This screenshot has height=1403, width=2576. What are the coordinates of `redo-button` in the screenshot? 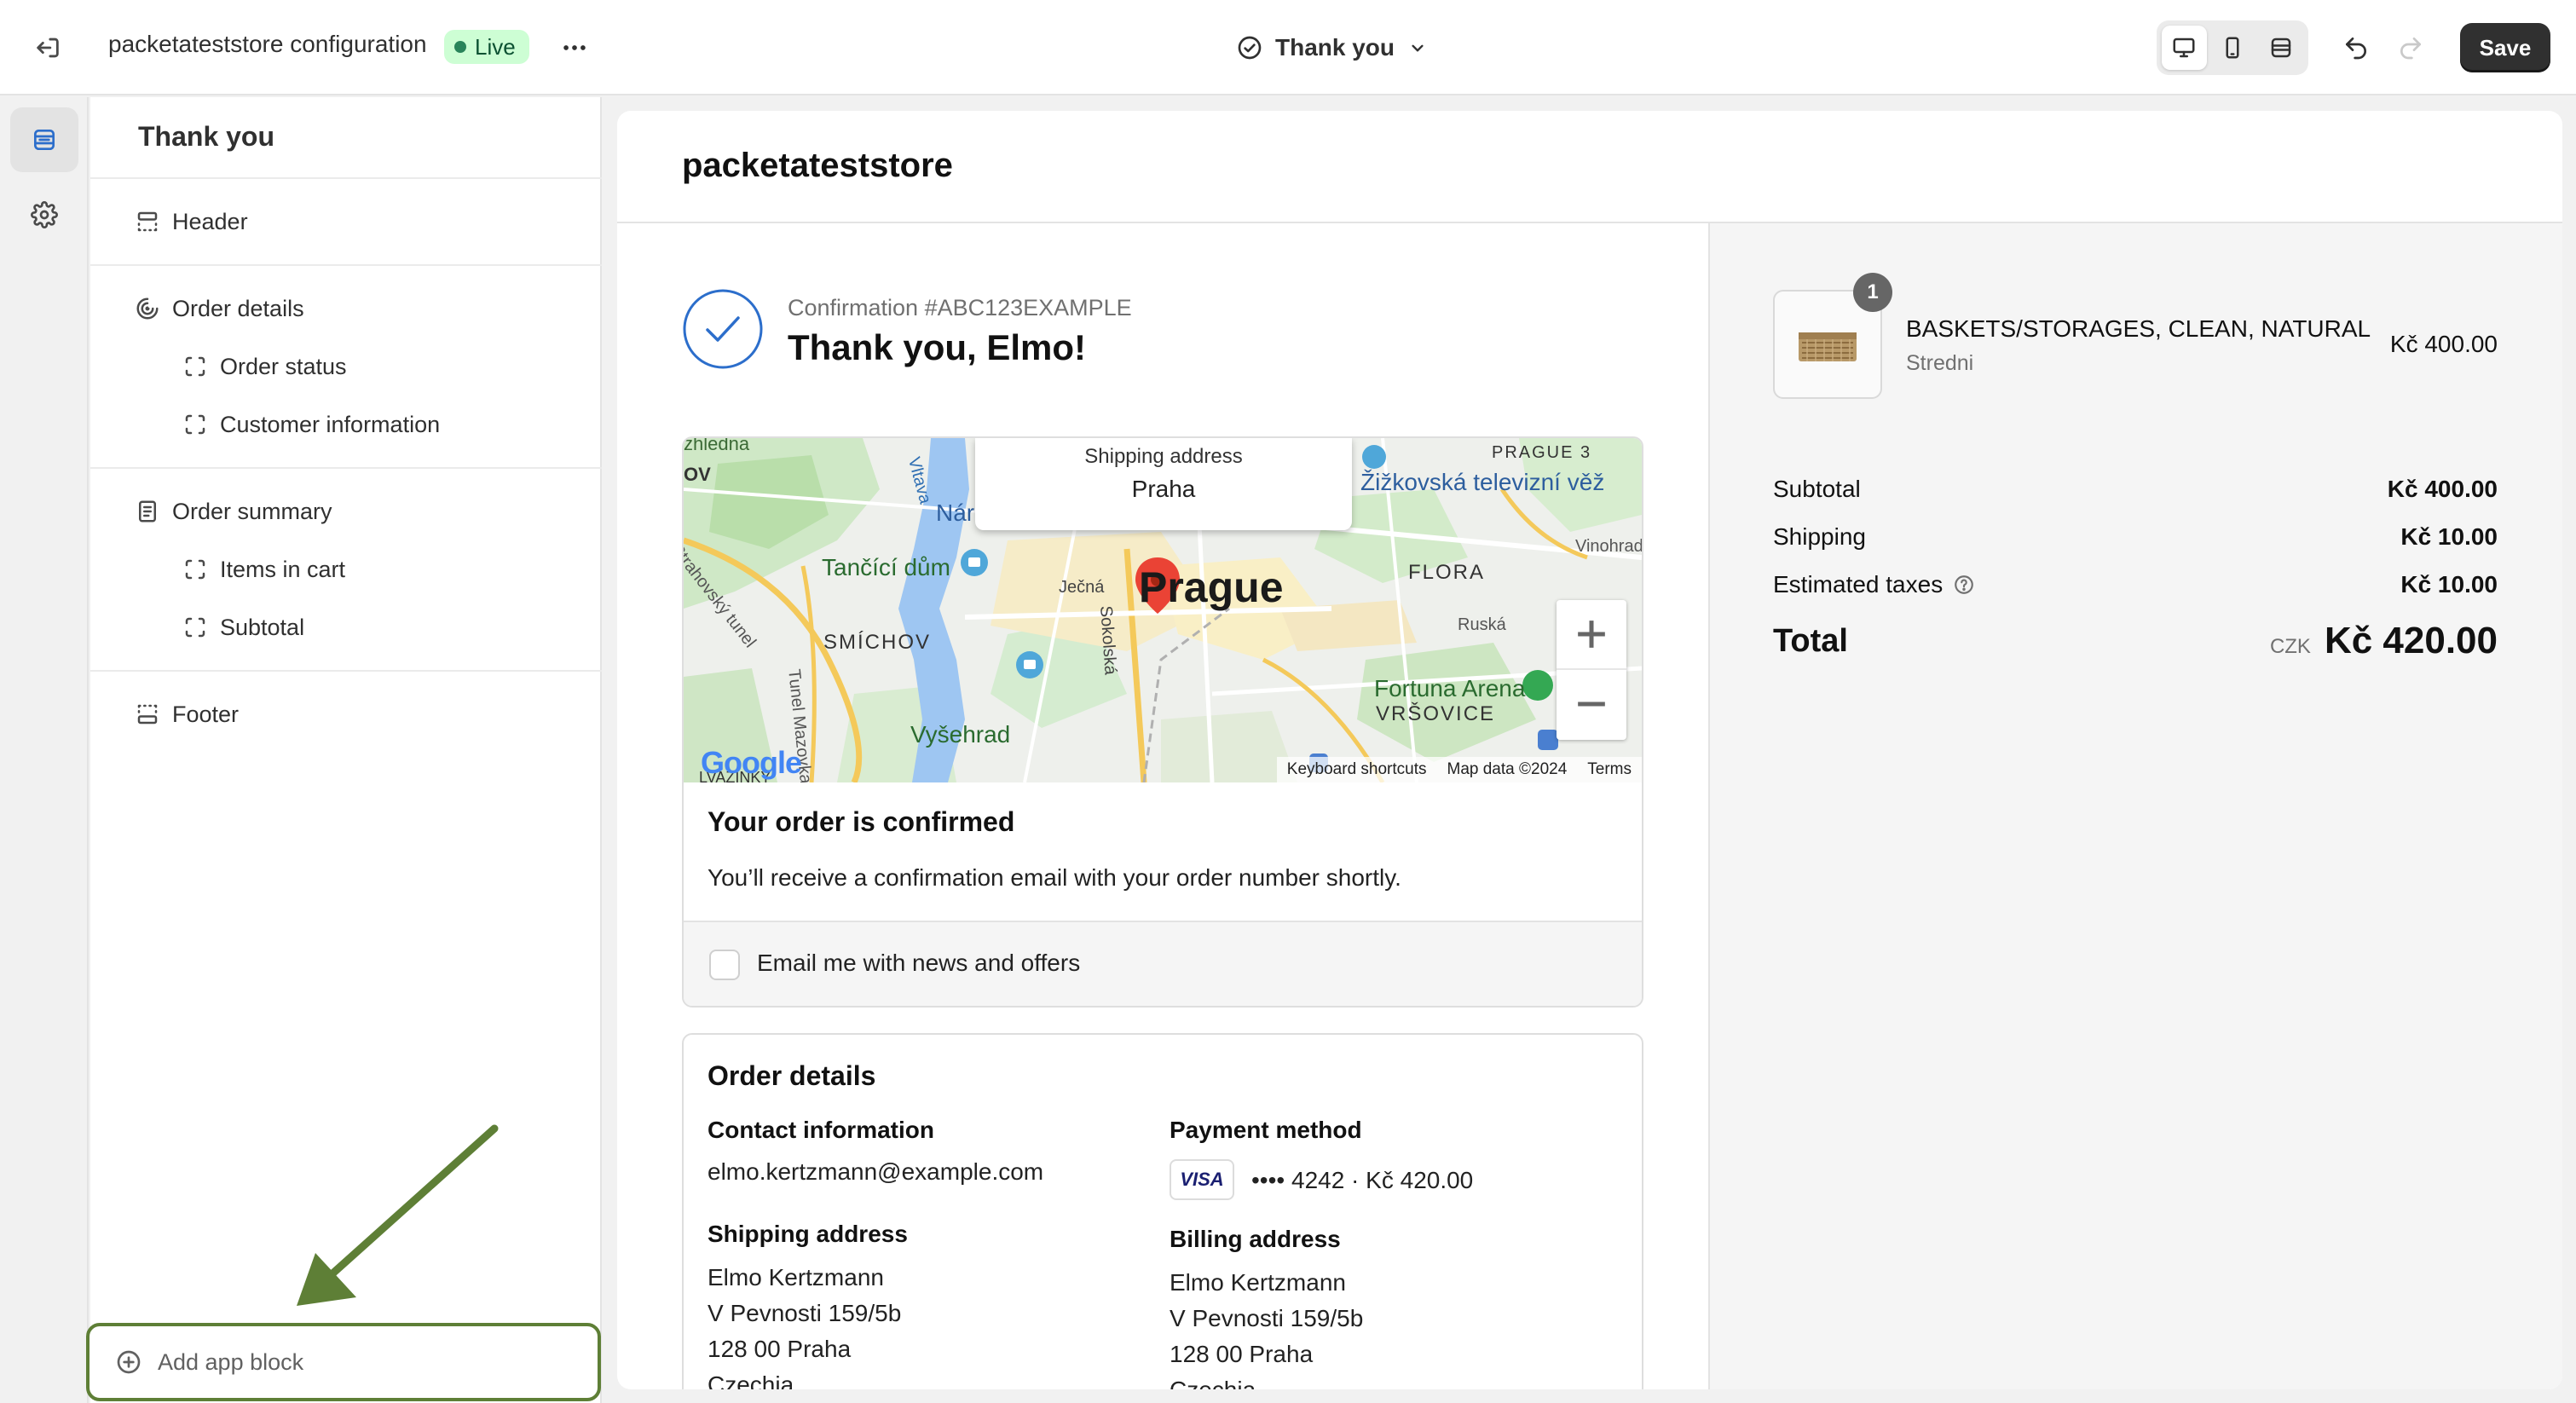 It's located at (2410, 48).